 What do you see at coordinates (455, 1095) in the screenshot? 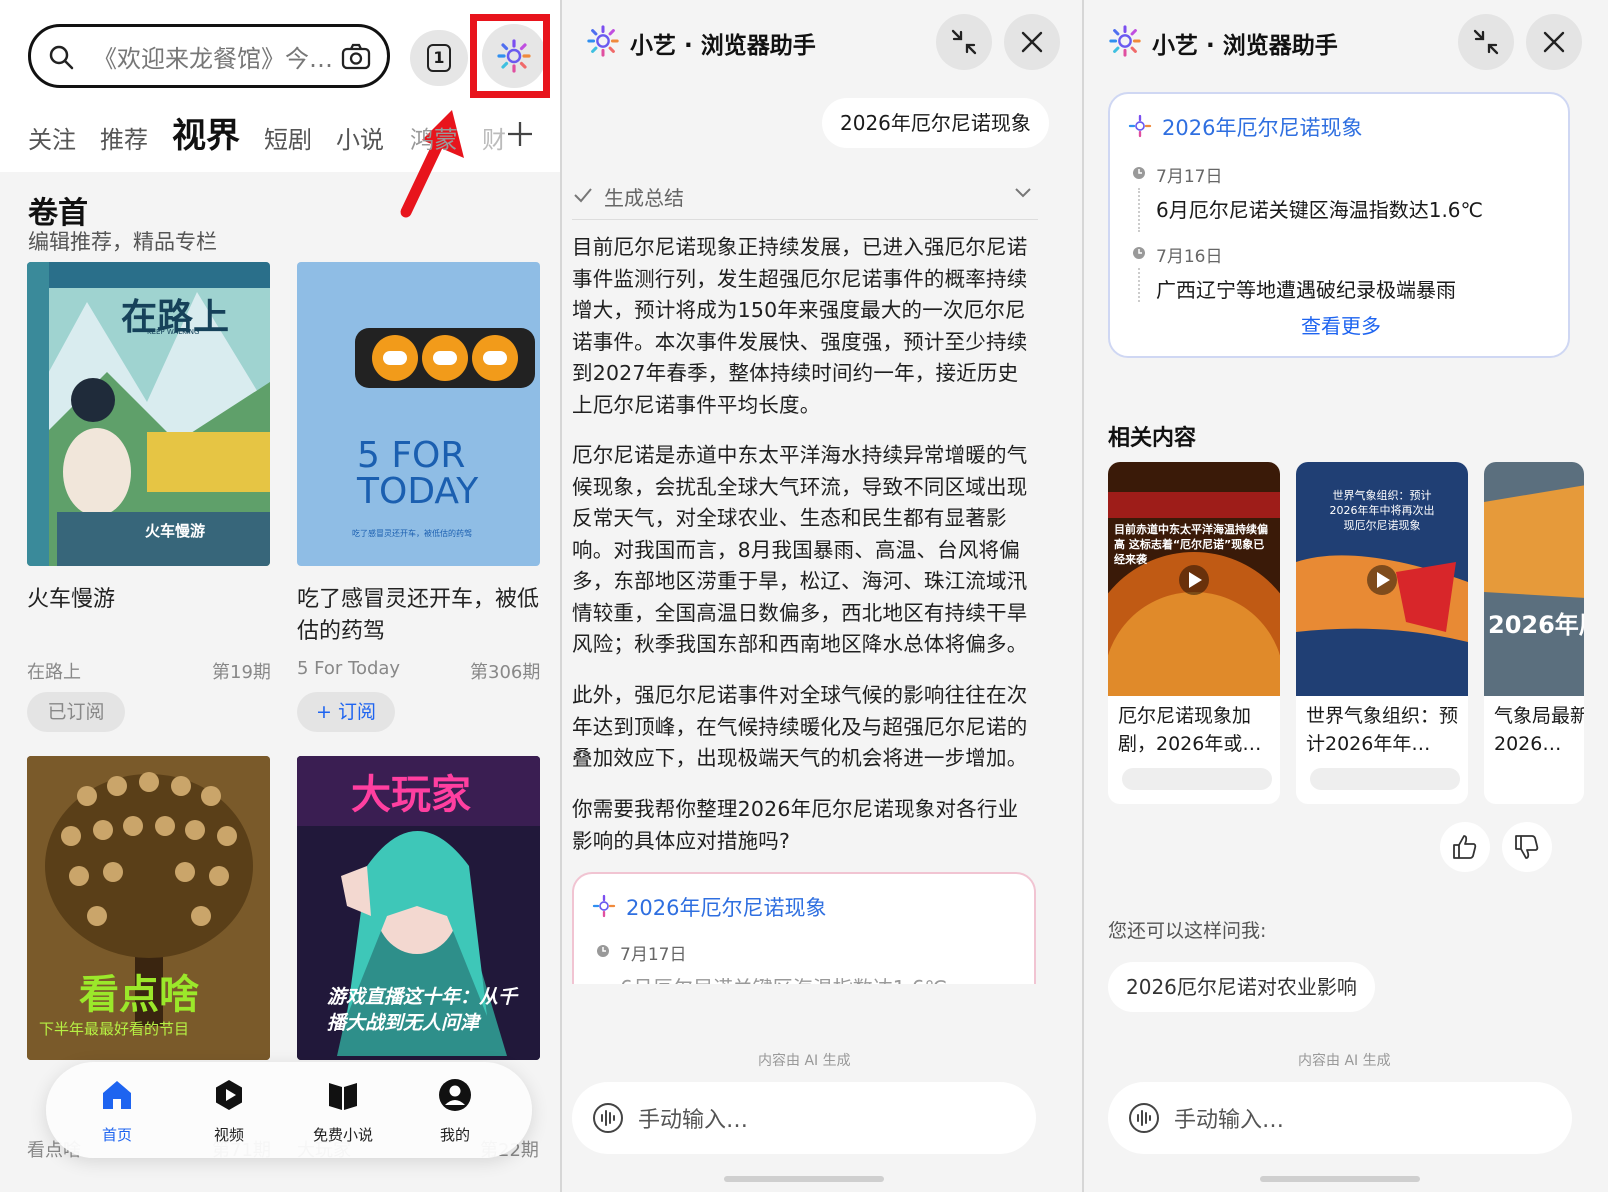
I see `user-icon` at bounding box center [455, 1095].